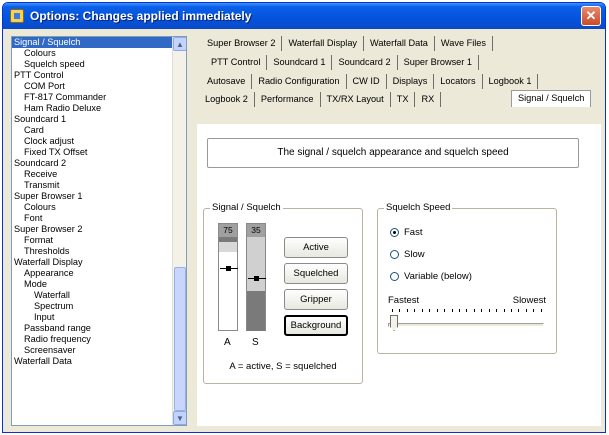 The width and height of the screenshot is (609, 435). What do you see at coordinates (227, 99) in the screenshot?
I see `tab-logbook-2: Logbook 2` at bounding box center [227, 99].